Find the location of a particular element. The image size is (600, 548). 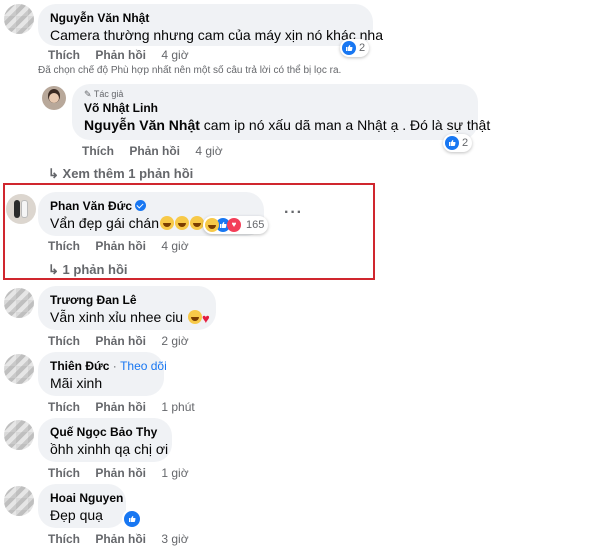

comment-actions: Thích Phản hồi 1 phút is located at coordinates (121, 407).